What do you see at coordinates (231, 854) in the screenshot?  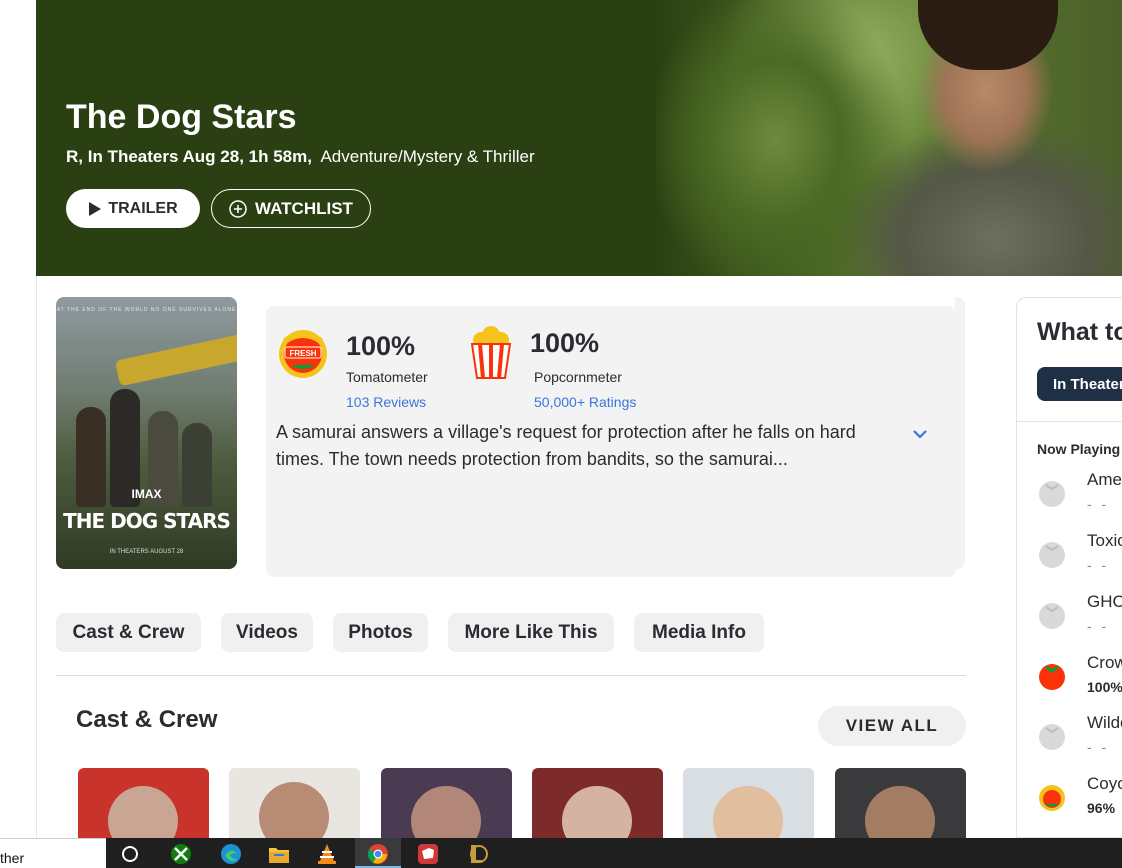 I see `edge-icon` at bounding box center [231, 854].